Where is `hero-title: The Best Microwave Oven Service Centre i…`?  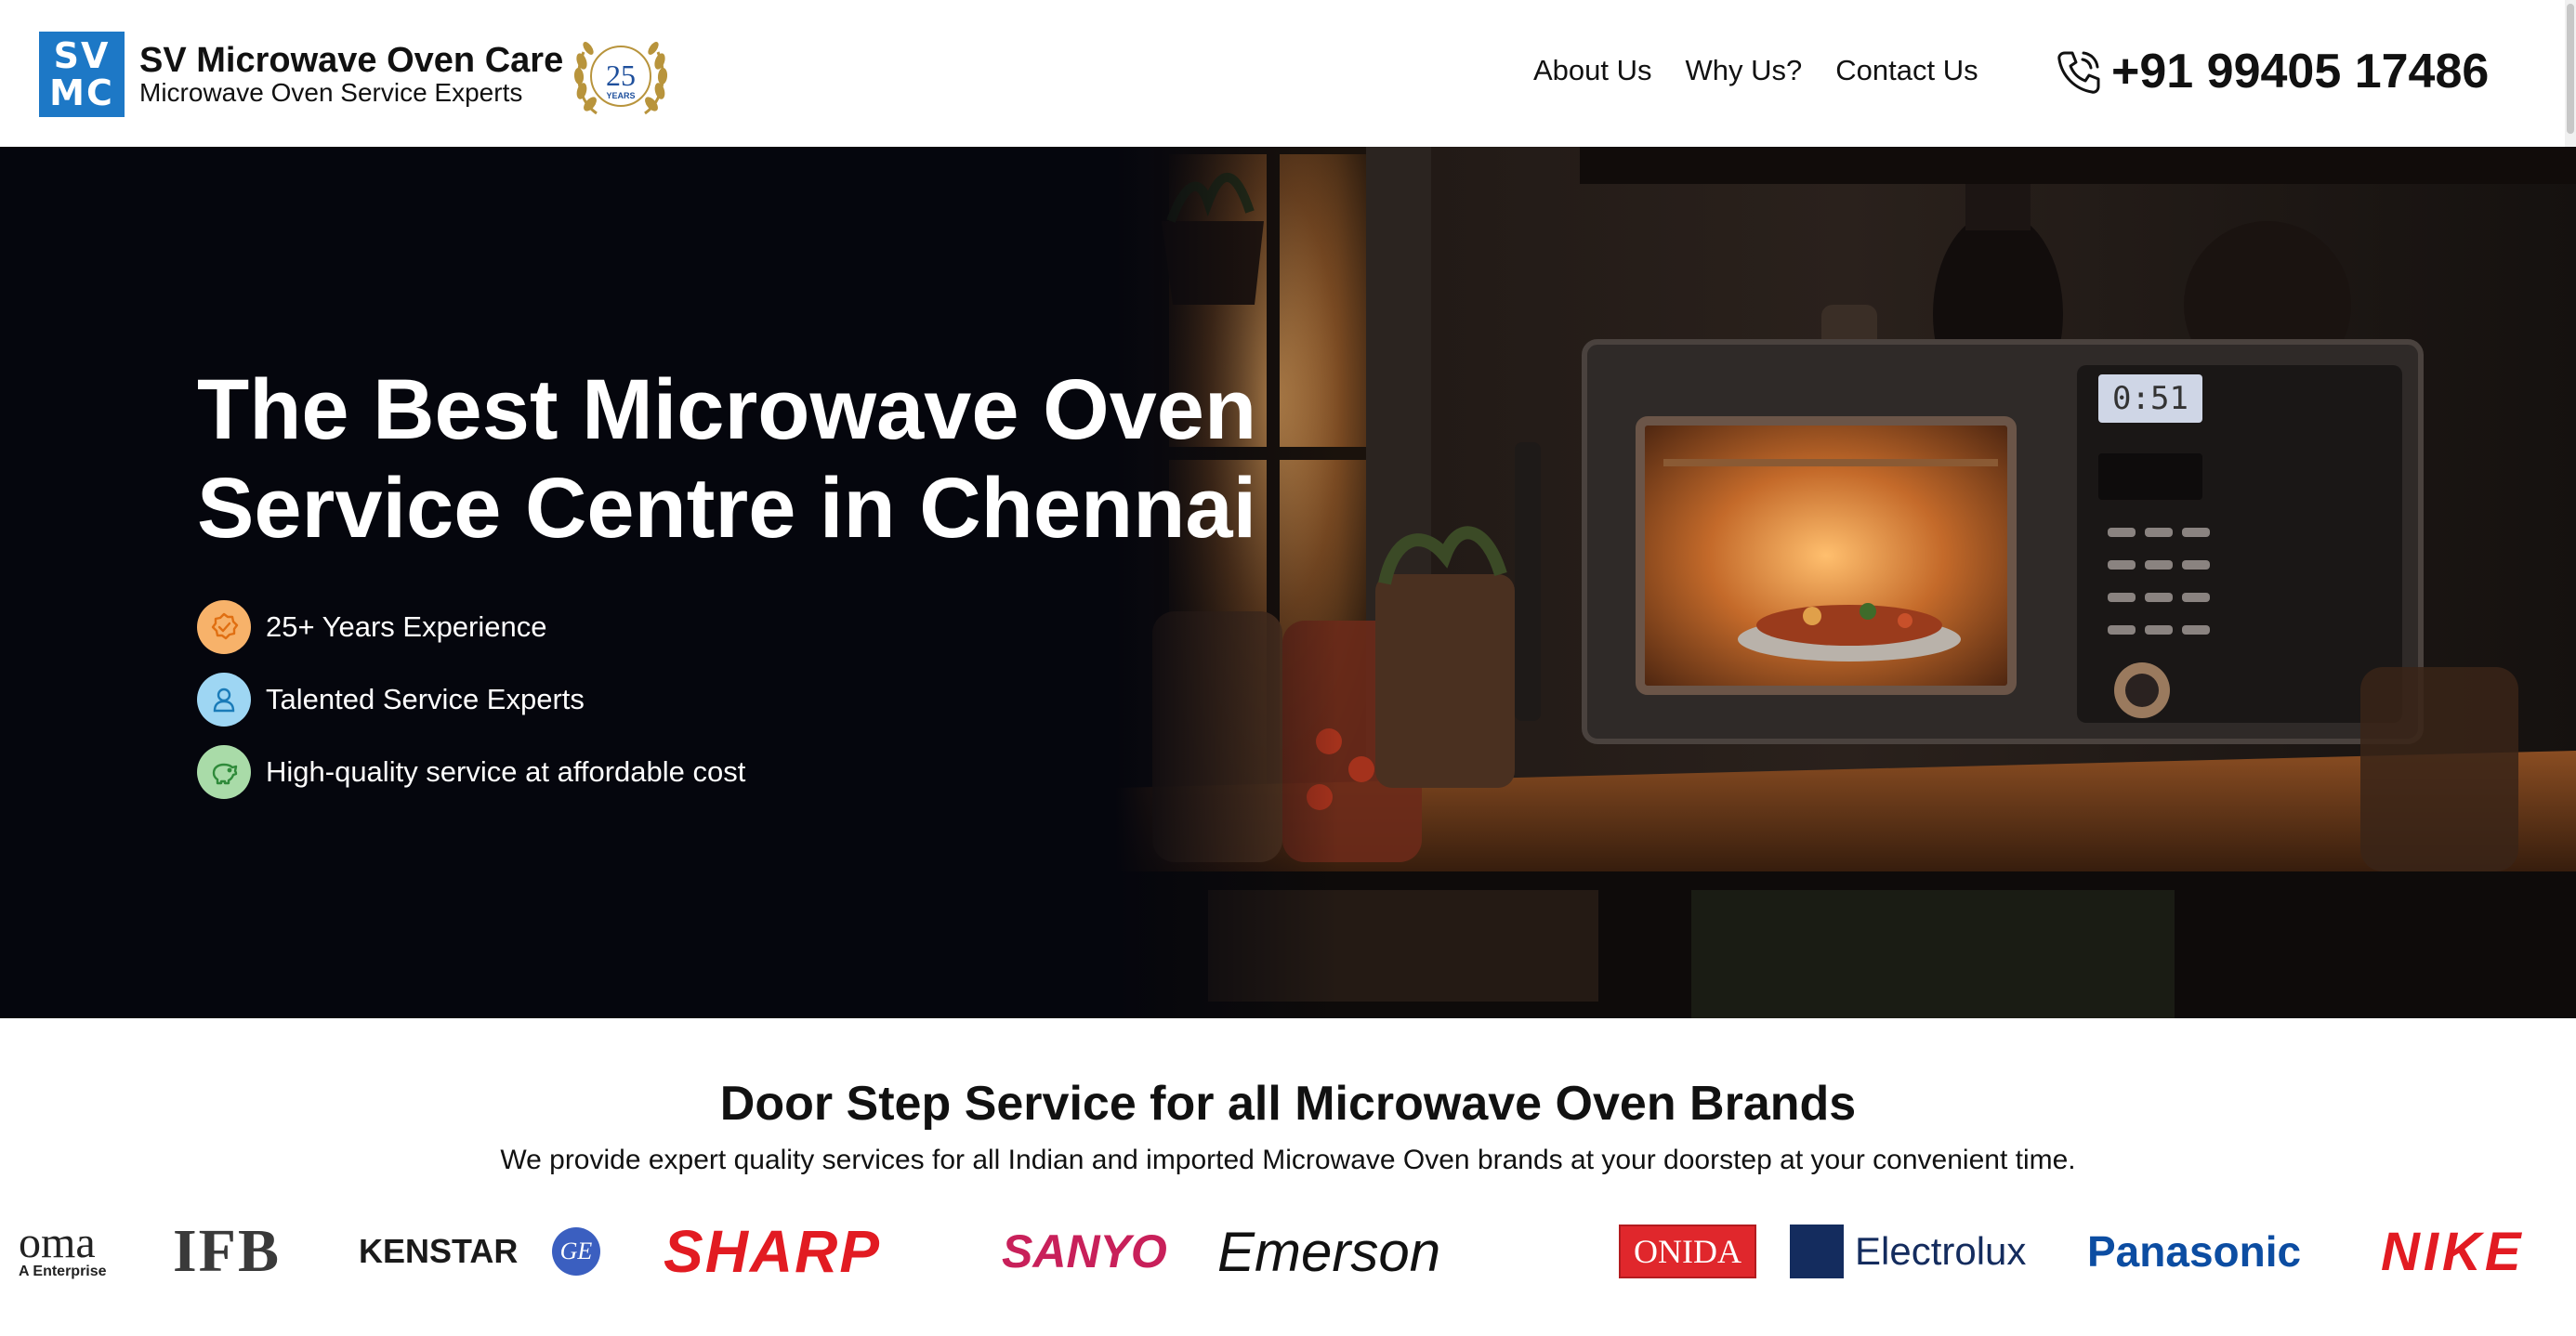 hero-title: The Best Microwave Oven Service Centre i… is located at coordinates (754, 459).